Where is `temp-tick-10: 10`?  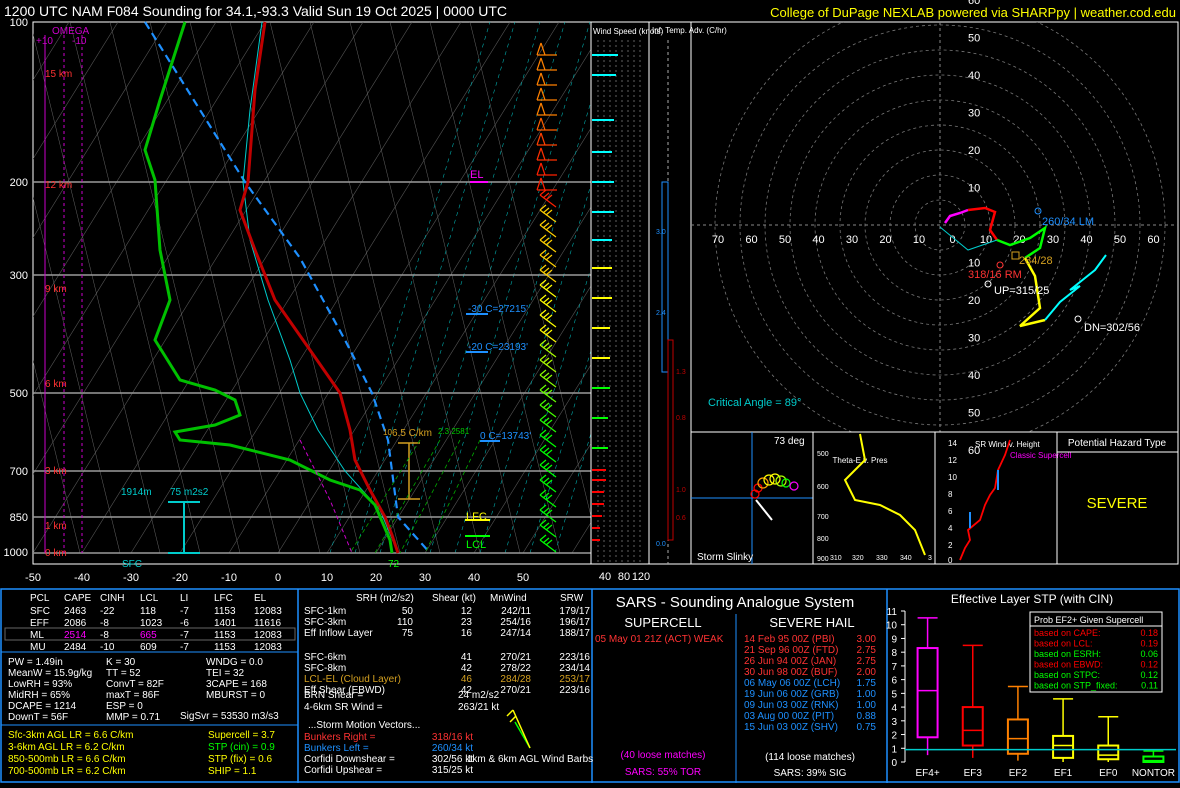
temp-tick-10: 10 is located at coordinates (327, 578).